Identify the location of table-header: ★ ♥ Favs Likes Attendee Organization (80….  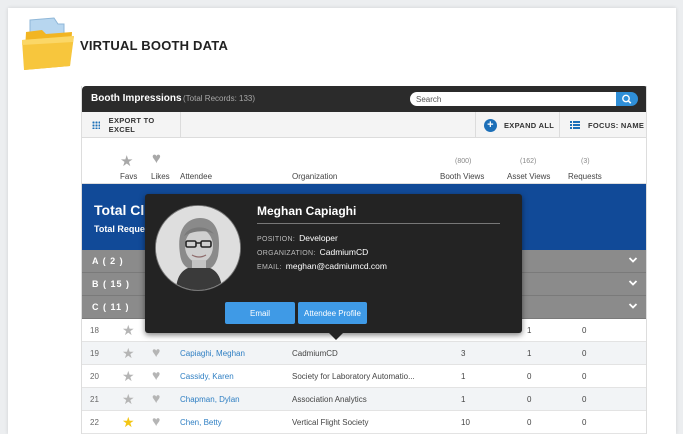
(364, 161).